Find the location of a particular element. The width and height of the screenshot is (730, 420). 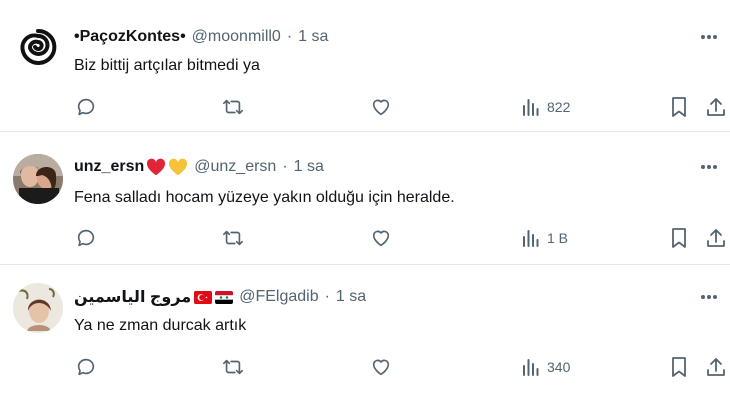

tweet-actions: 822 is located at coordinates (365, 107).